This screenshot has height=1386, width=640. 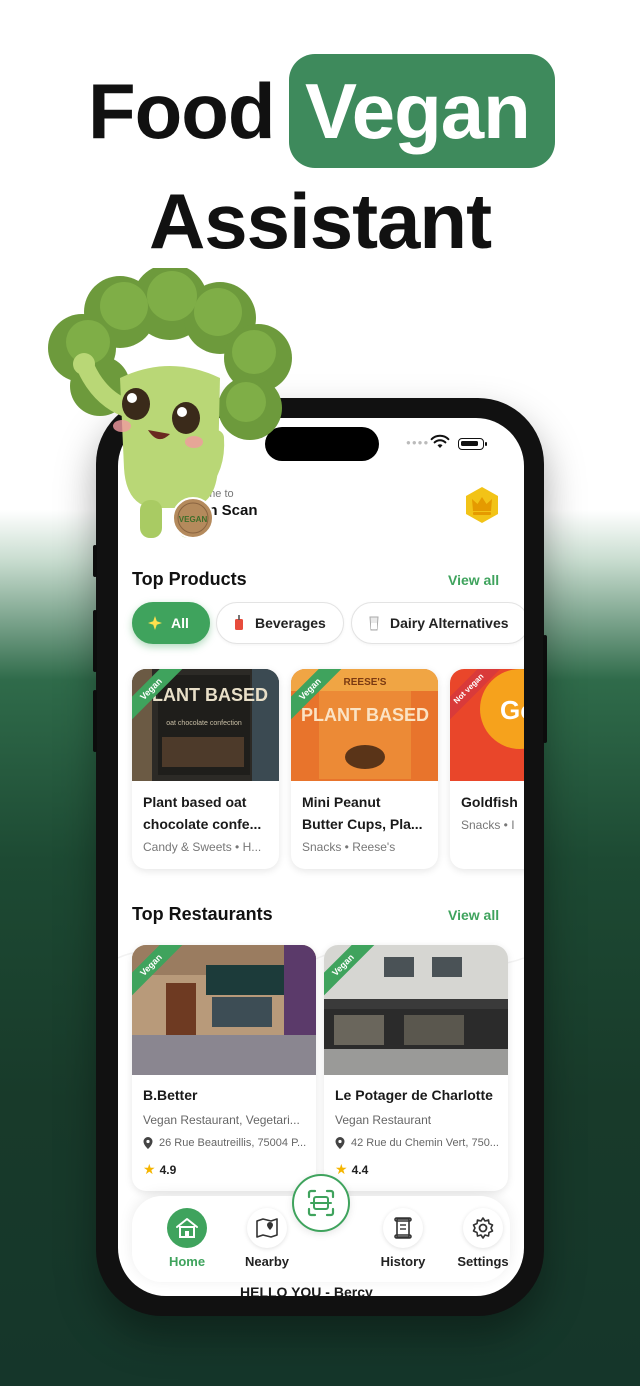 I want to click on product-card: Gol Not vegan Goldfish Snacks • I, so click(x=487, y=769).